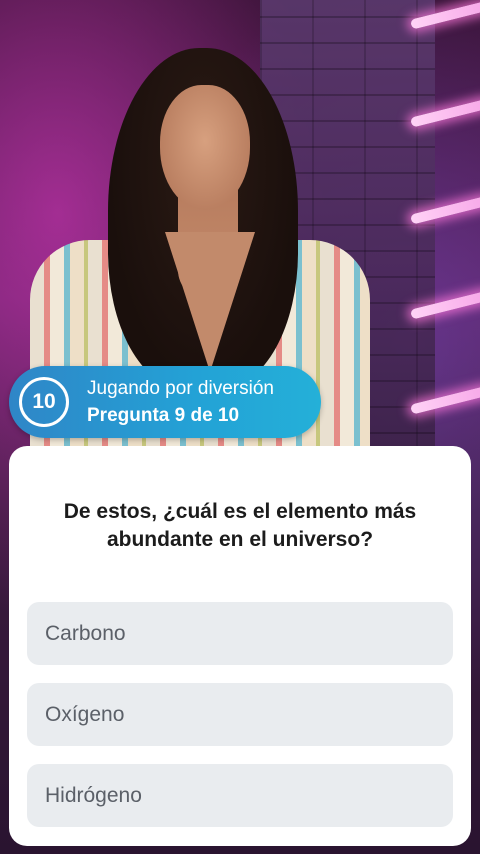  I want to click on answer-option-oxigeno: Oxígeno, so click(240, 714).